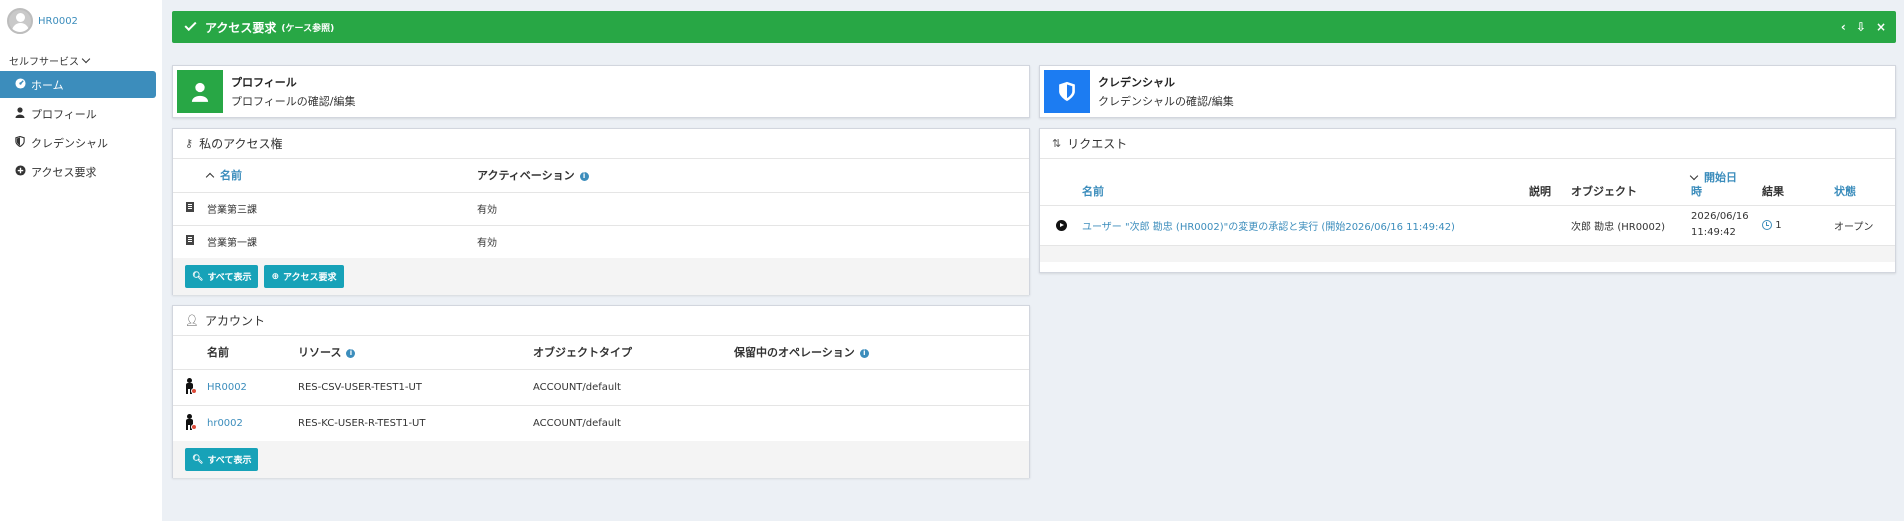 The image size is (1904, 521). I want to click on accounts-header: 👤︎ アカウント, so click(601, 321).